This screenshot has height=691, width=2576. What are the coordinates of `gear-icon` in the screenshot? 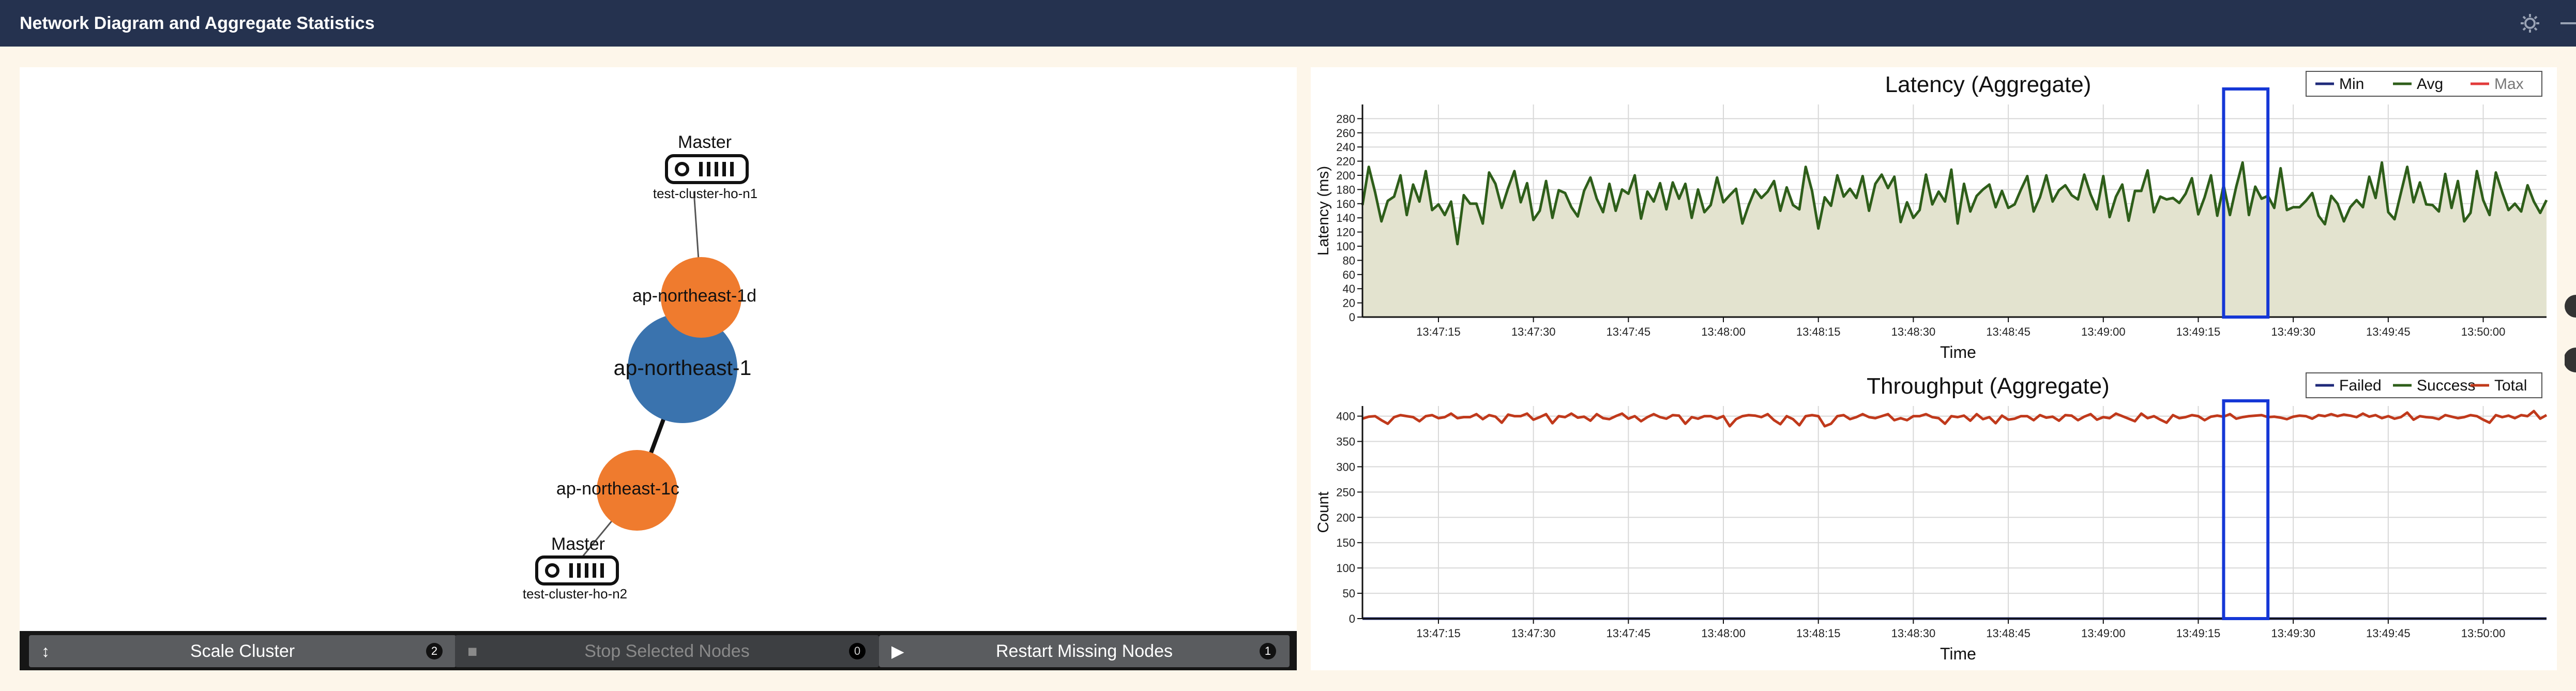 It's located at (2530, 23).